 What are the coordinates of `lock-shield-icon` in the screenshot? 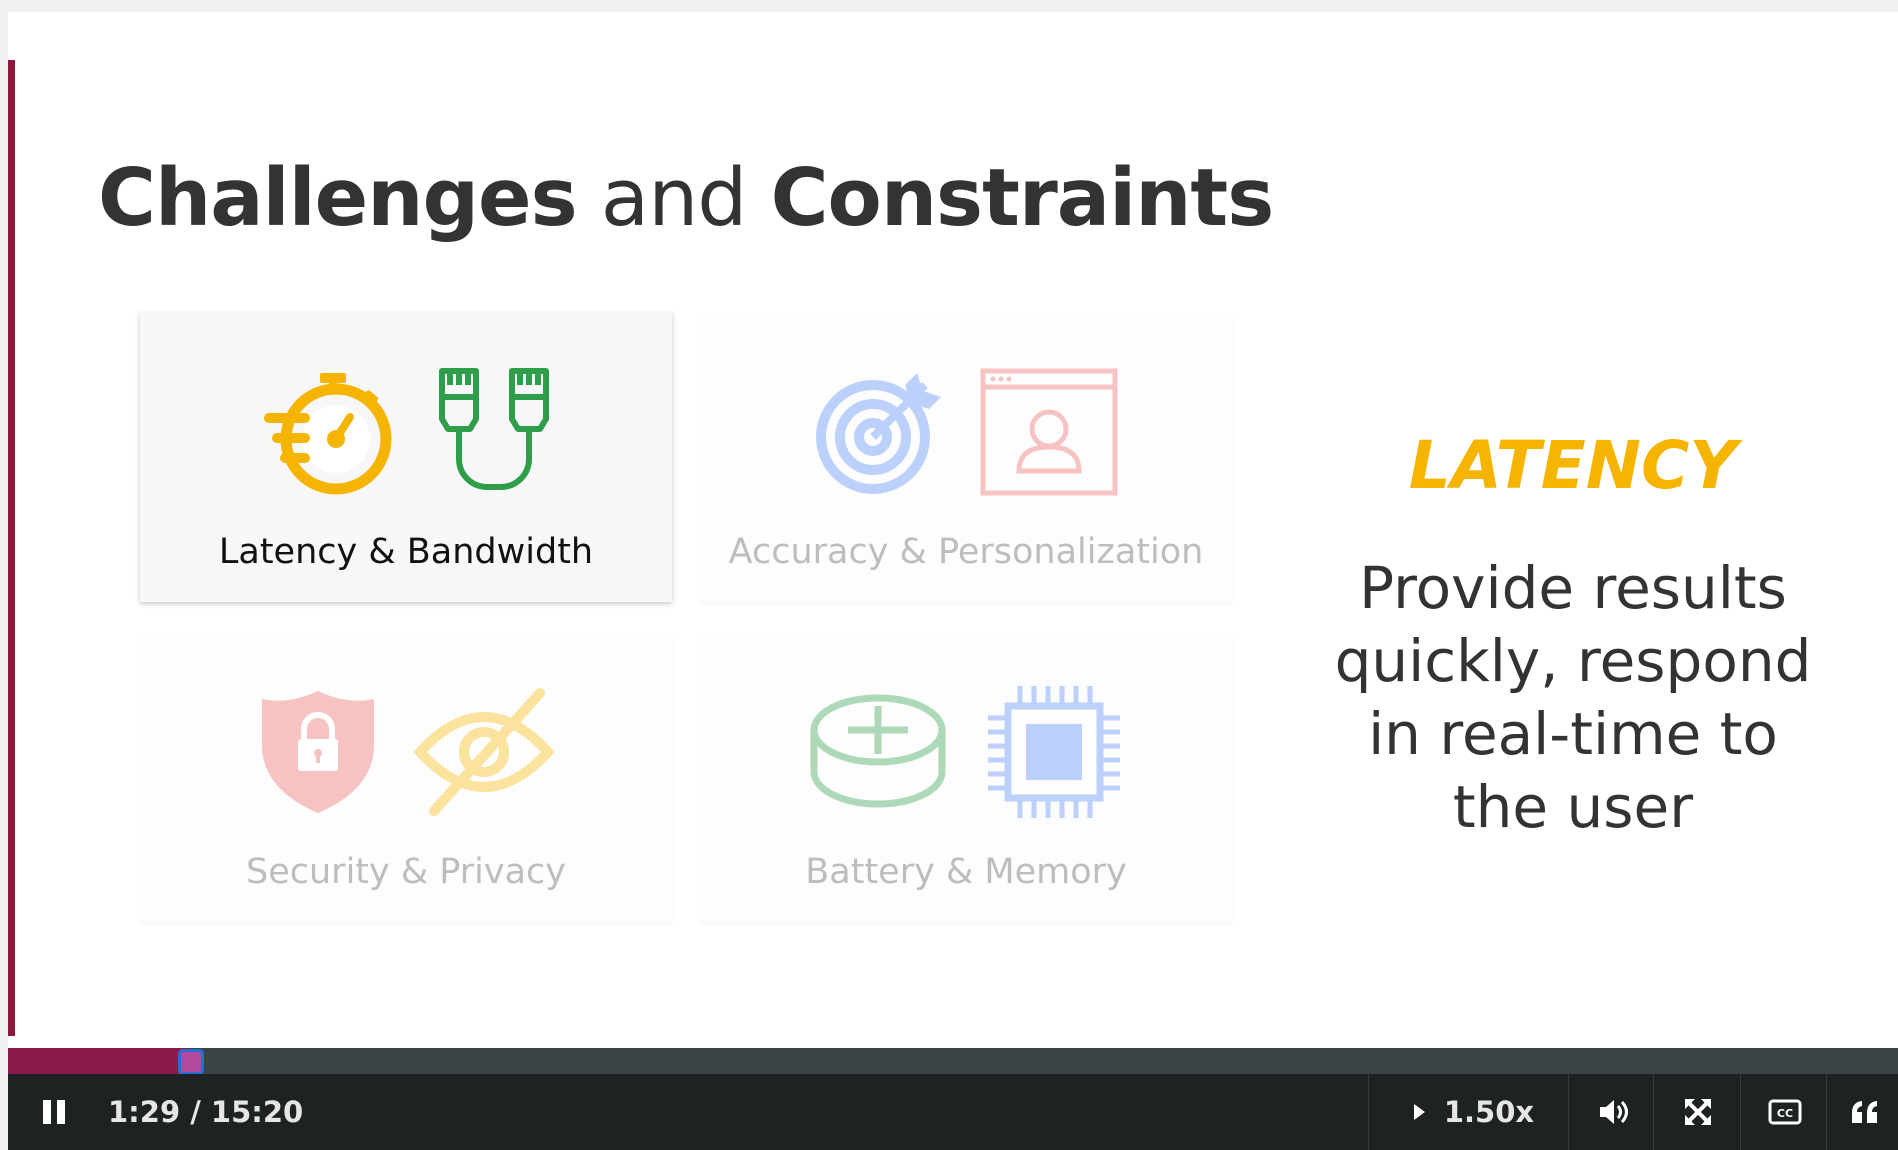 It's located at (318, 752).